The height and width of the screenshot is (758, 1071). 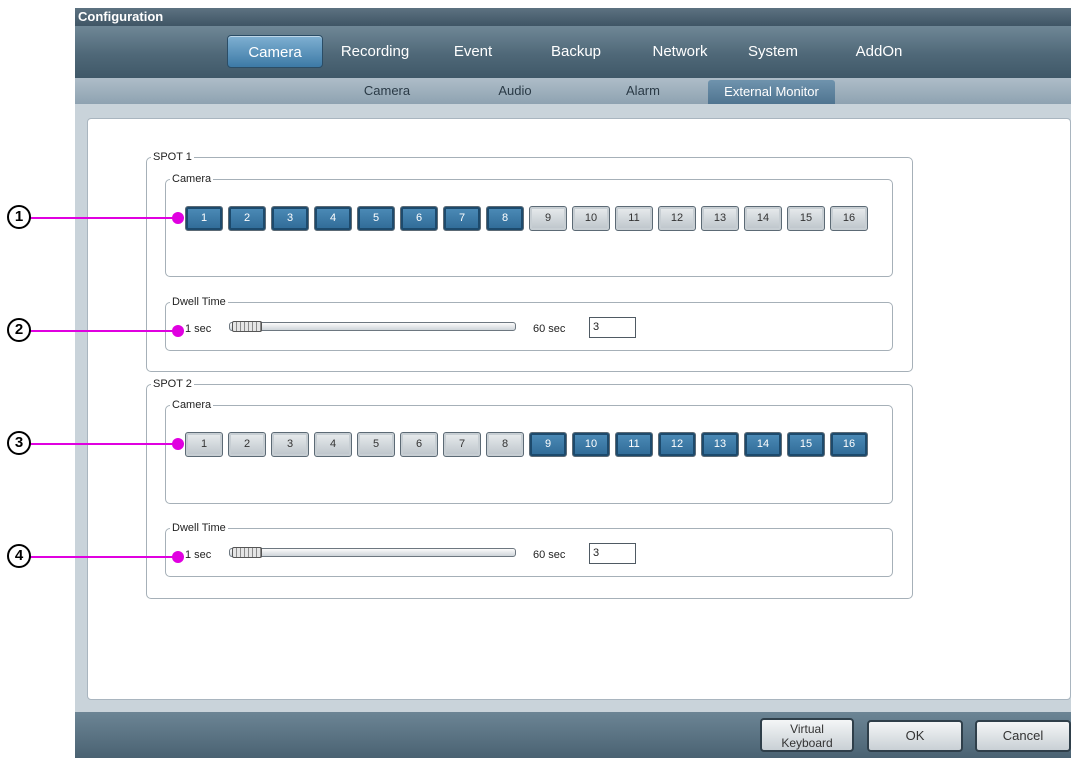 I want to click on tab-camera: Camera, so click(x=275, y=51).